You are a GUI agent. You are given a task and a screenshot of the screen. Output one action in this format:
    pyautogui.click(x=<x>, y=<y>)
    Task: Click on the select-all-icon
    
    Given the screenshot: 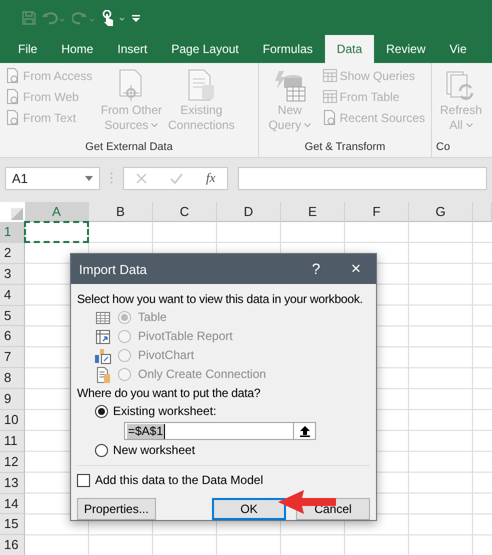 What is the action you would take?
    pyautogui.click(x=17, y=214)
    